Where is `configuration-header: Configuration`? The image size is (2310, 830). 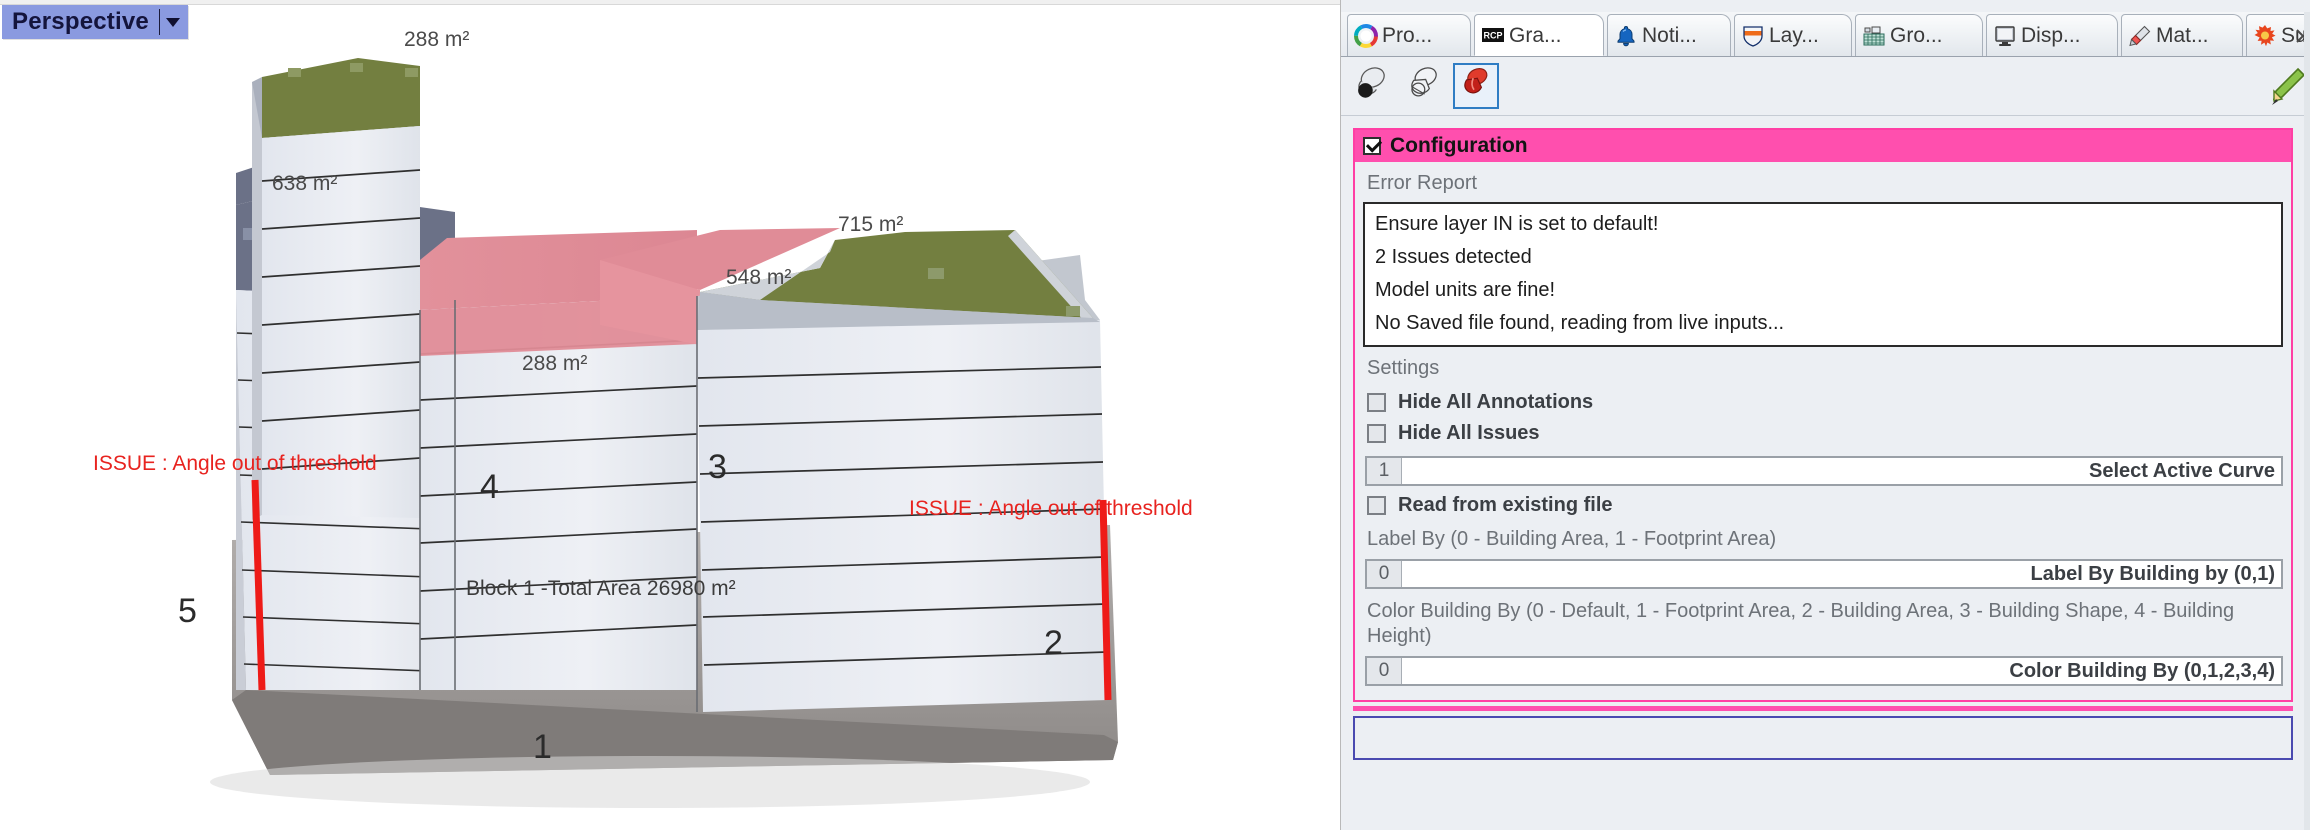
configuration-header: Configuration is located at coordinates (1823, 146).